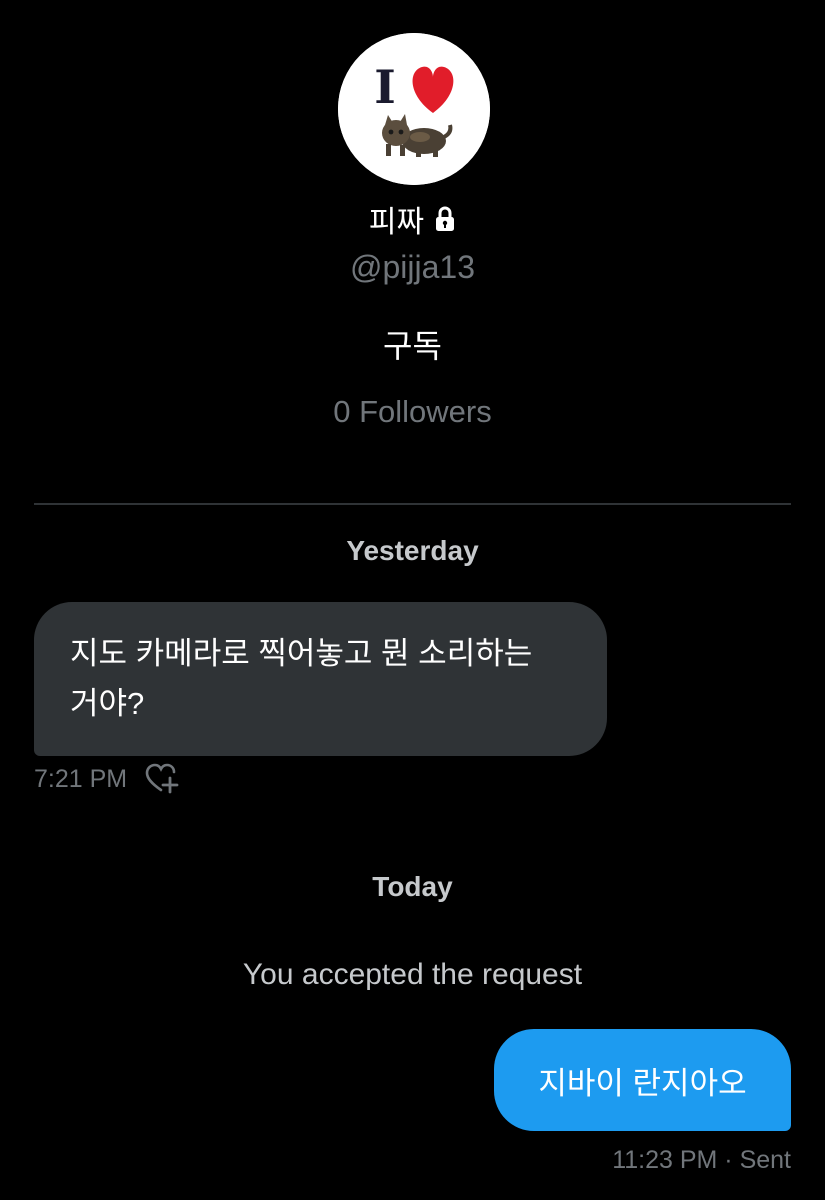 This screenshot has width=825, height=1200. I want to click on incoming-message-line-2: 거야?, so click(107, 703).